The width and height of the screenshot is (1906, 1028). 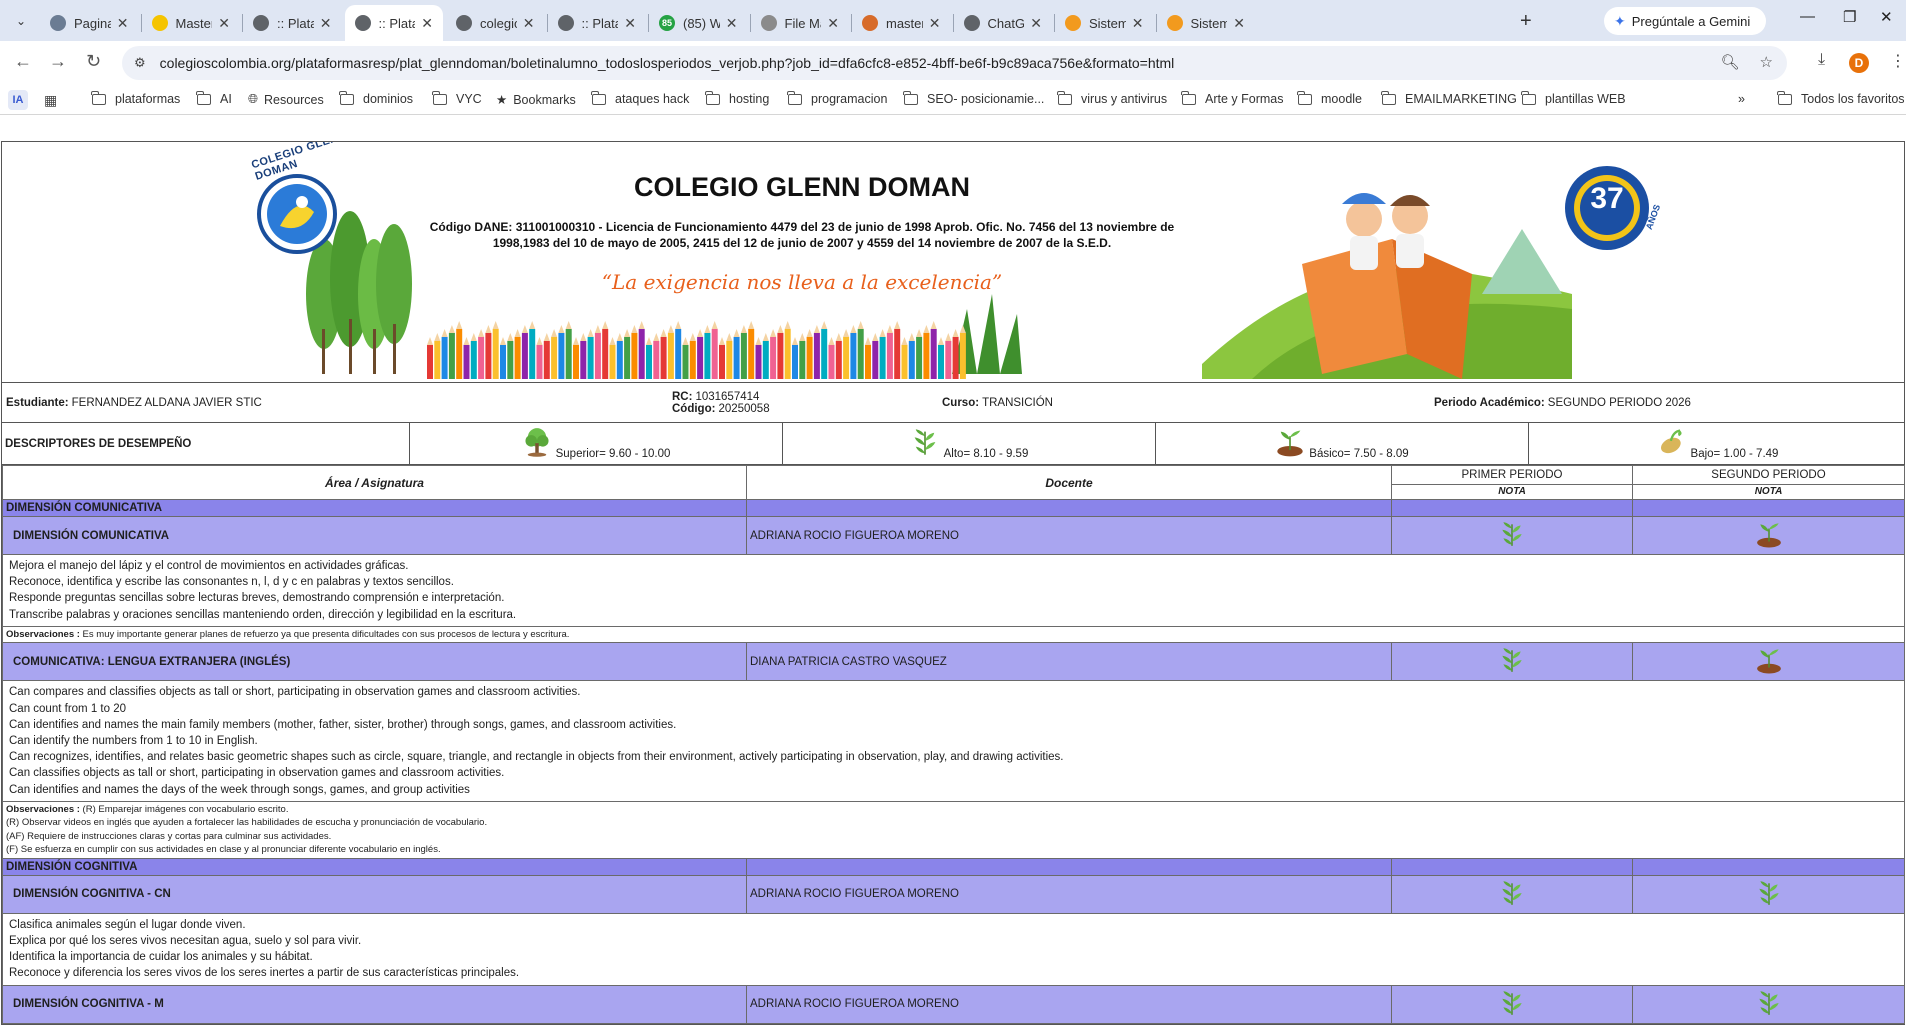 What do you see at coordinates (536, 100) in the screenshot?
I see `bookmark-folder: ★ Bookmarks` at bounding box center [536, 100].